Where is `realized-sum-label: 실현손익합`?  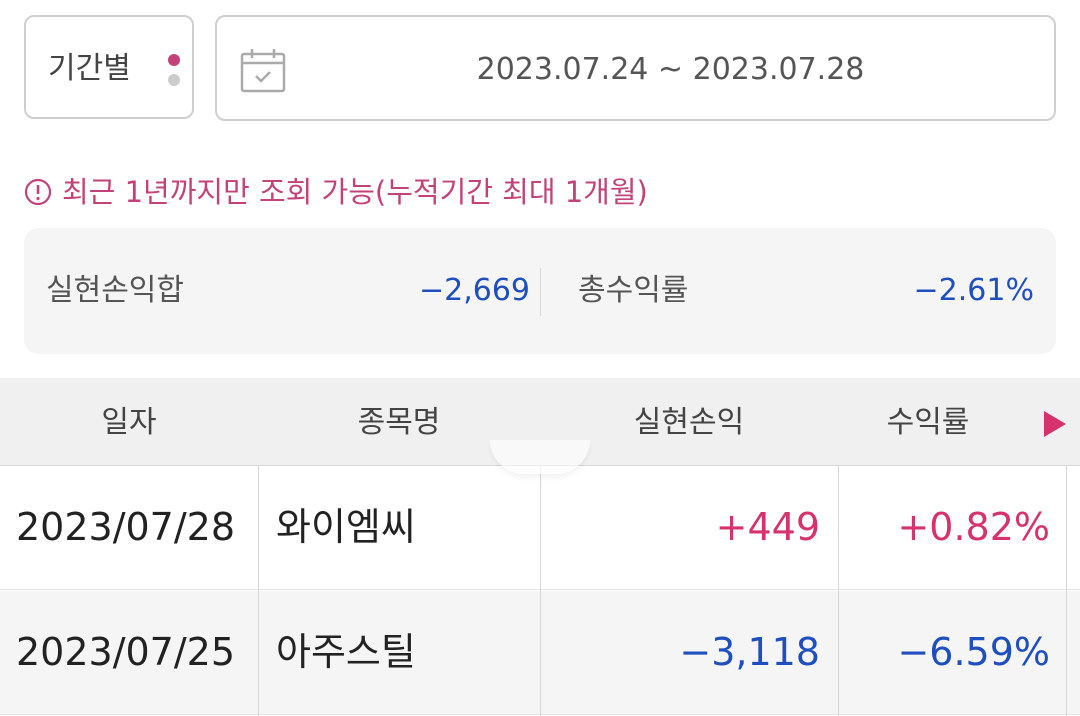
realized-sum-label: 실현손익합 is located at coordinates (115, 290).